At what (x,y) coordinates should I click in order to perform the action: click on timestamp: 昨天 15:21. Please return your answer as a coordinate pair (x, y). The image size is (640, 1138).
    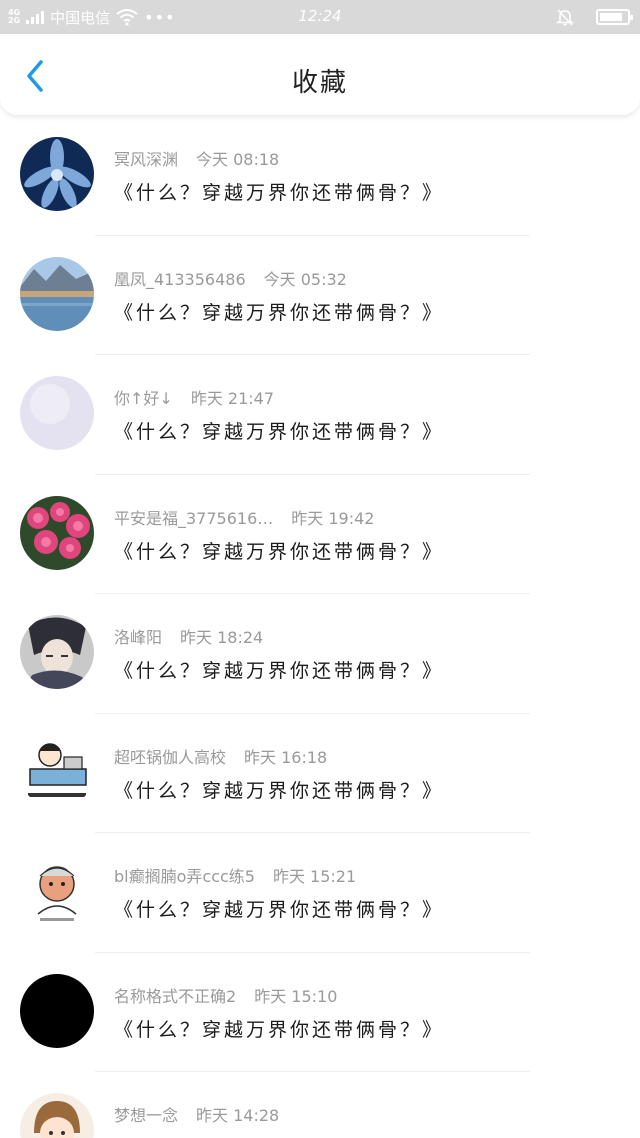
    Looking at the image, I should click on (314, 876).